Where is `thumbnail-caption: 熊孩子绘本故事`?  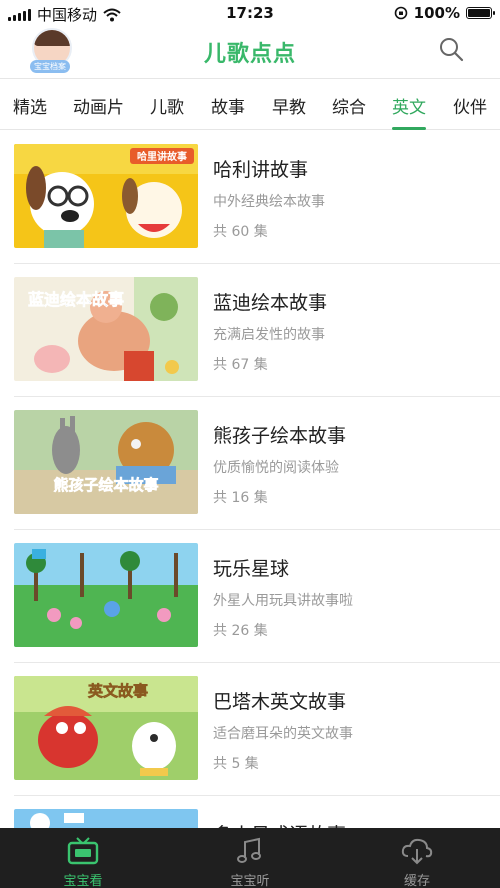 thumbnail-caption: 熊孩子绘本故事 is located at coordinates (105, 485).